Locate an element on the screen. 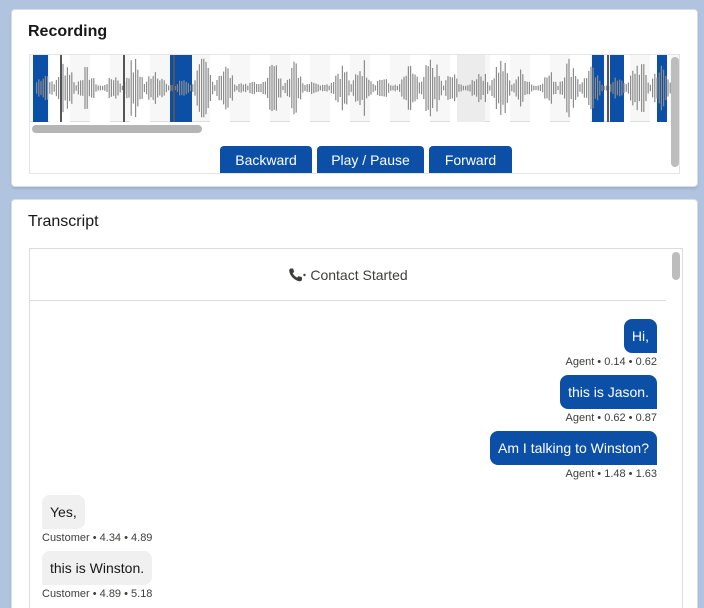  waveform is located at coordinates (355, 88).